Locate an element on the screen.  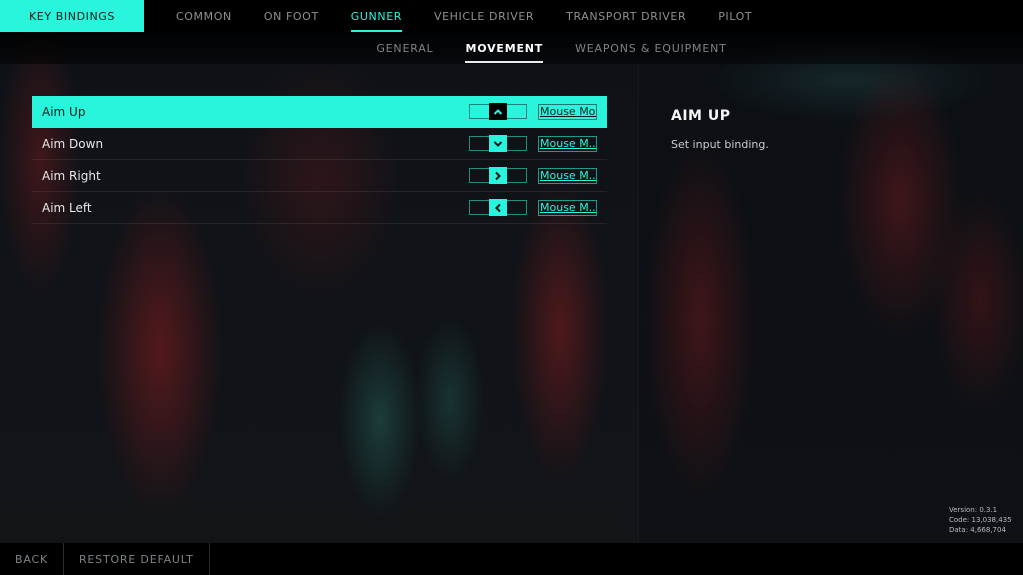
binding-row-aim-up: Aim Up Mouse Mov is located at coordinates (319, 112).